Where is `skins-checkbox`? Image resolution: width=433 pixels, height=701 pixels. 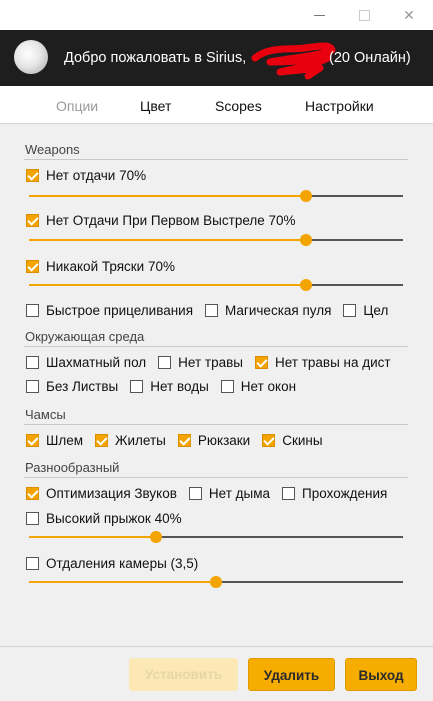 skins-checkbox is located at coordinates (269, 440).